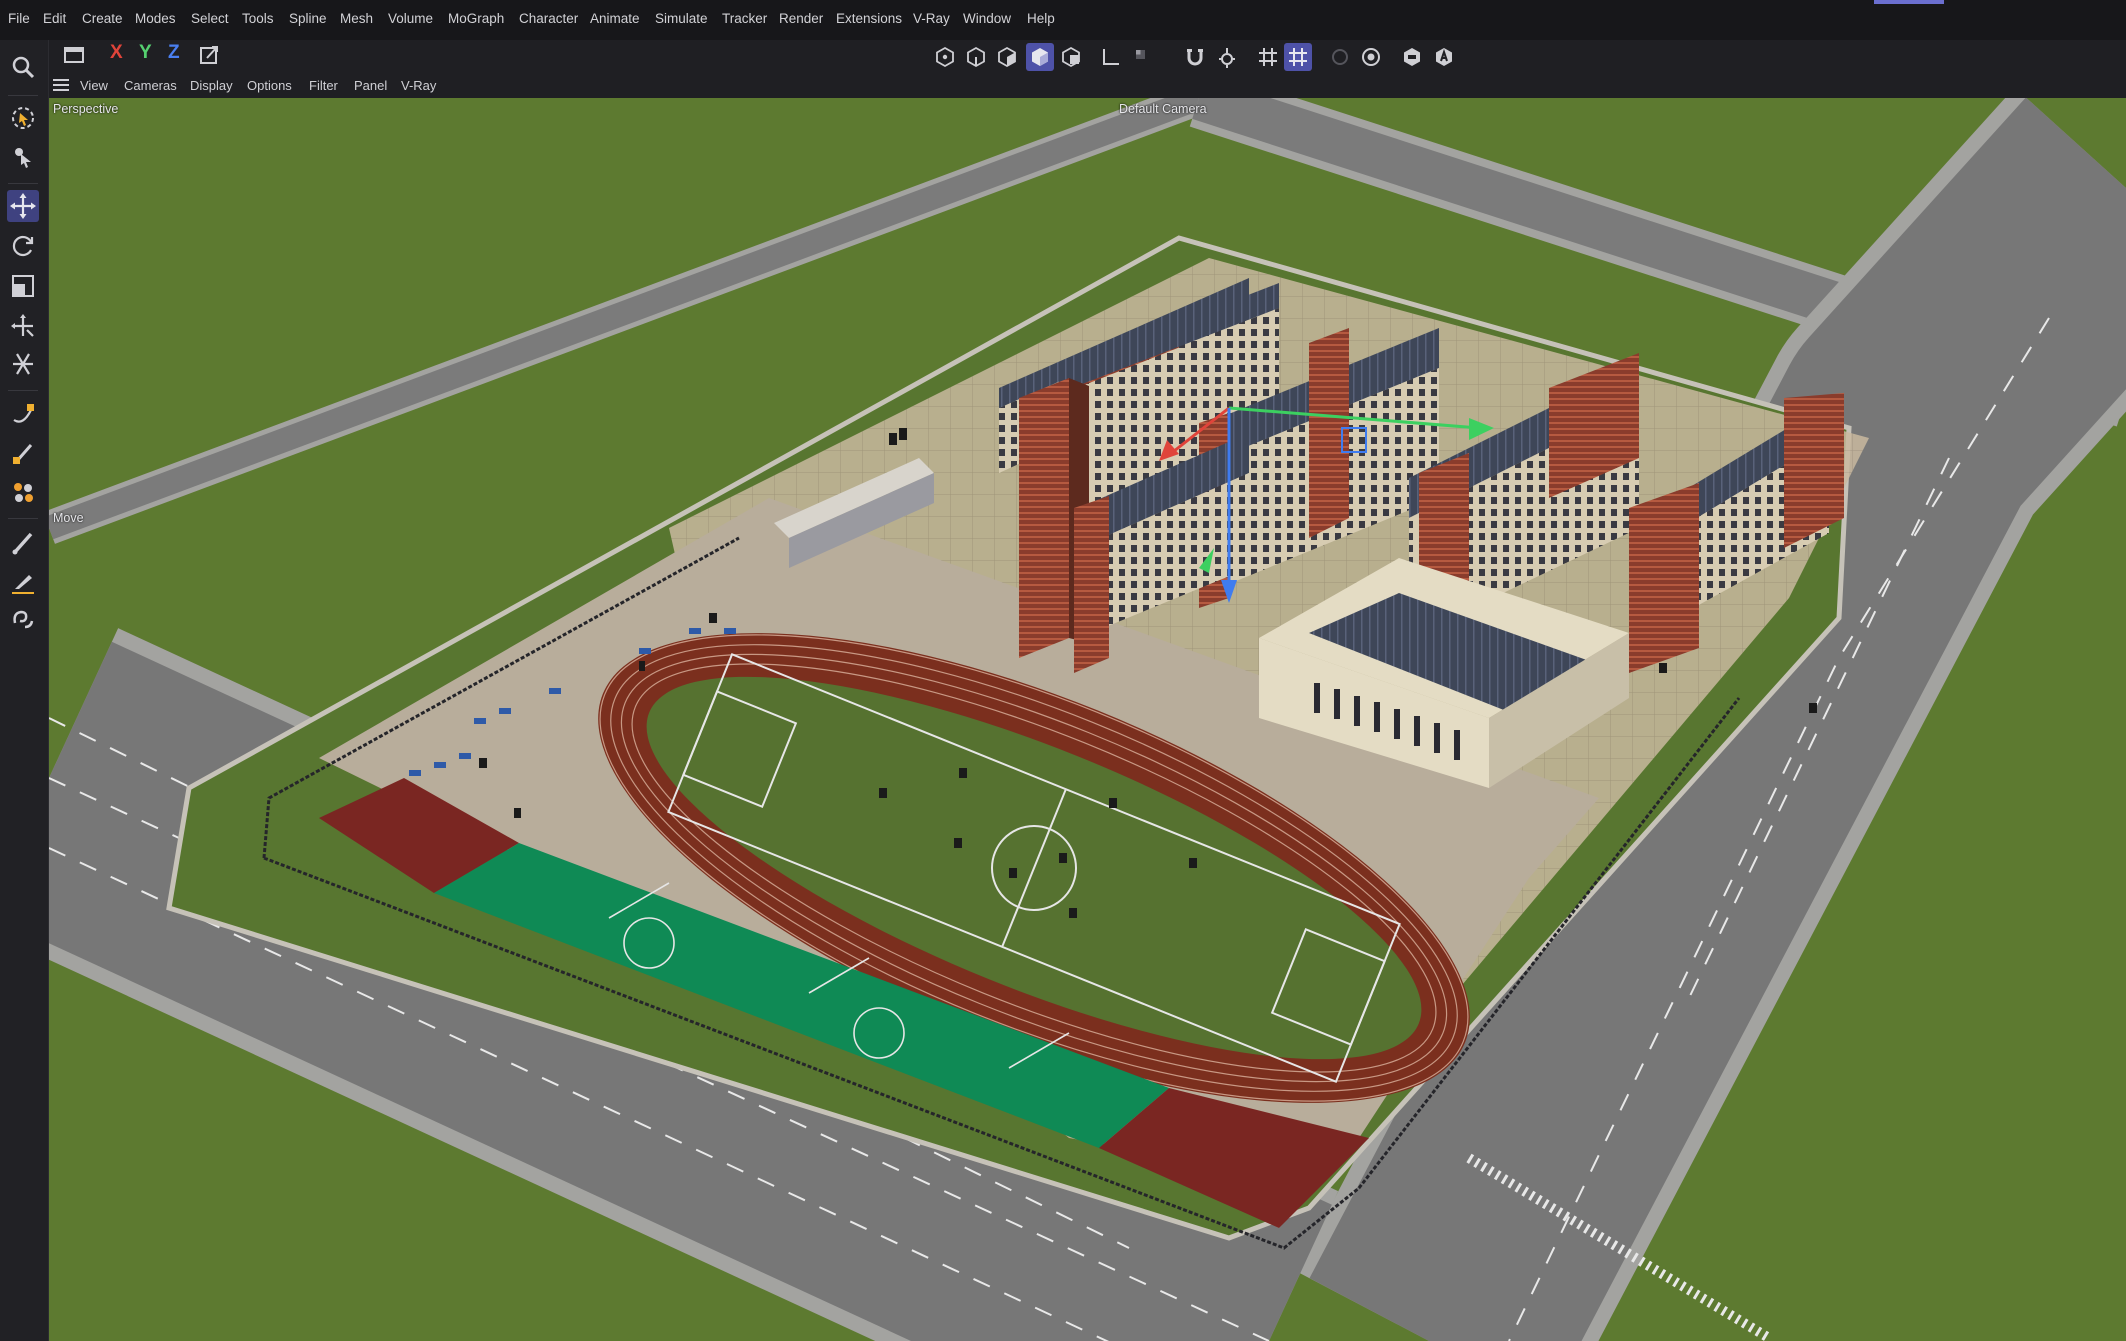  I want to click on hamburger-icon, so click(61, 85).